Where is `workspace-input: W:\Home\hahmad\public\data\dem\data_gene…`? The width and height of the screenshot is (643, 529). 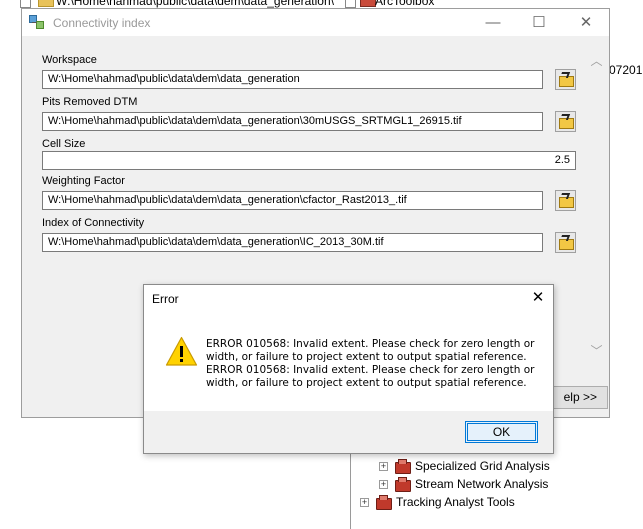 workspace-input: W:\Home\hahmad\public\data\dem\data_gene… is located at coordinates (292, 79).